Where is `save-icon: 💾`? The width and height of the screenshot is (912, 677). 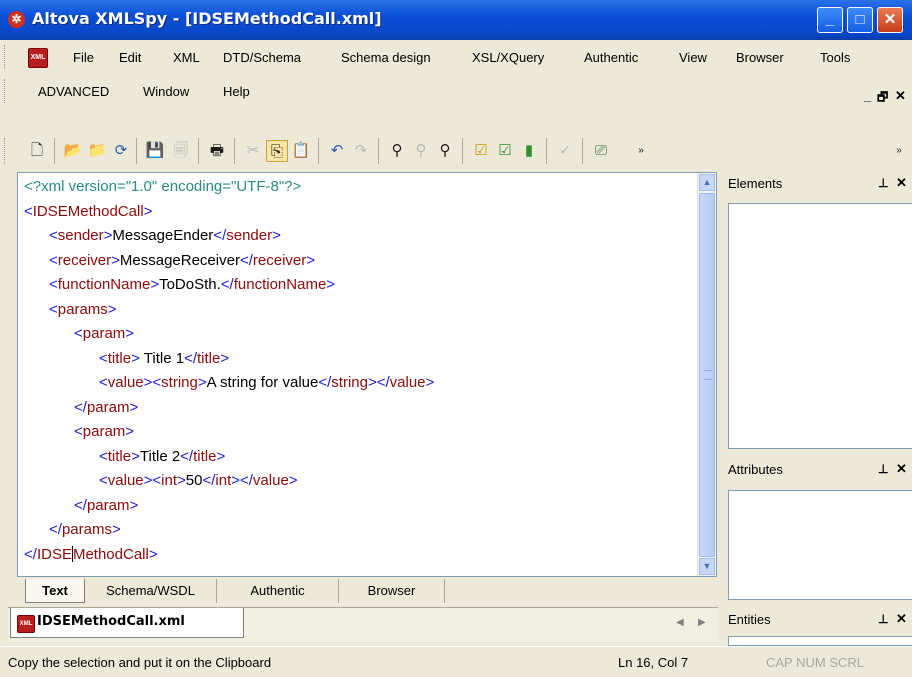
save-icon: 💾 is located at coordinates (155, 151).